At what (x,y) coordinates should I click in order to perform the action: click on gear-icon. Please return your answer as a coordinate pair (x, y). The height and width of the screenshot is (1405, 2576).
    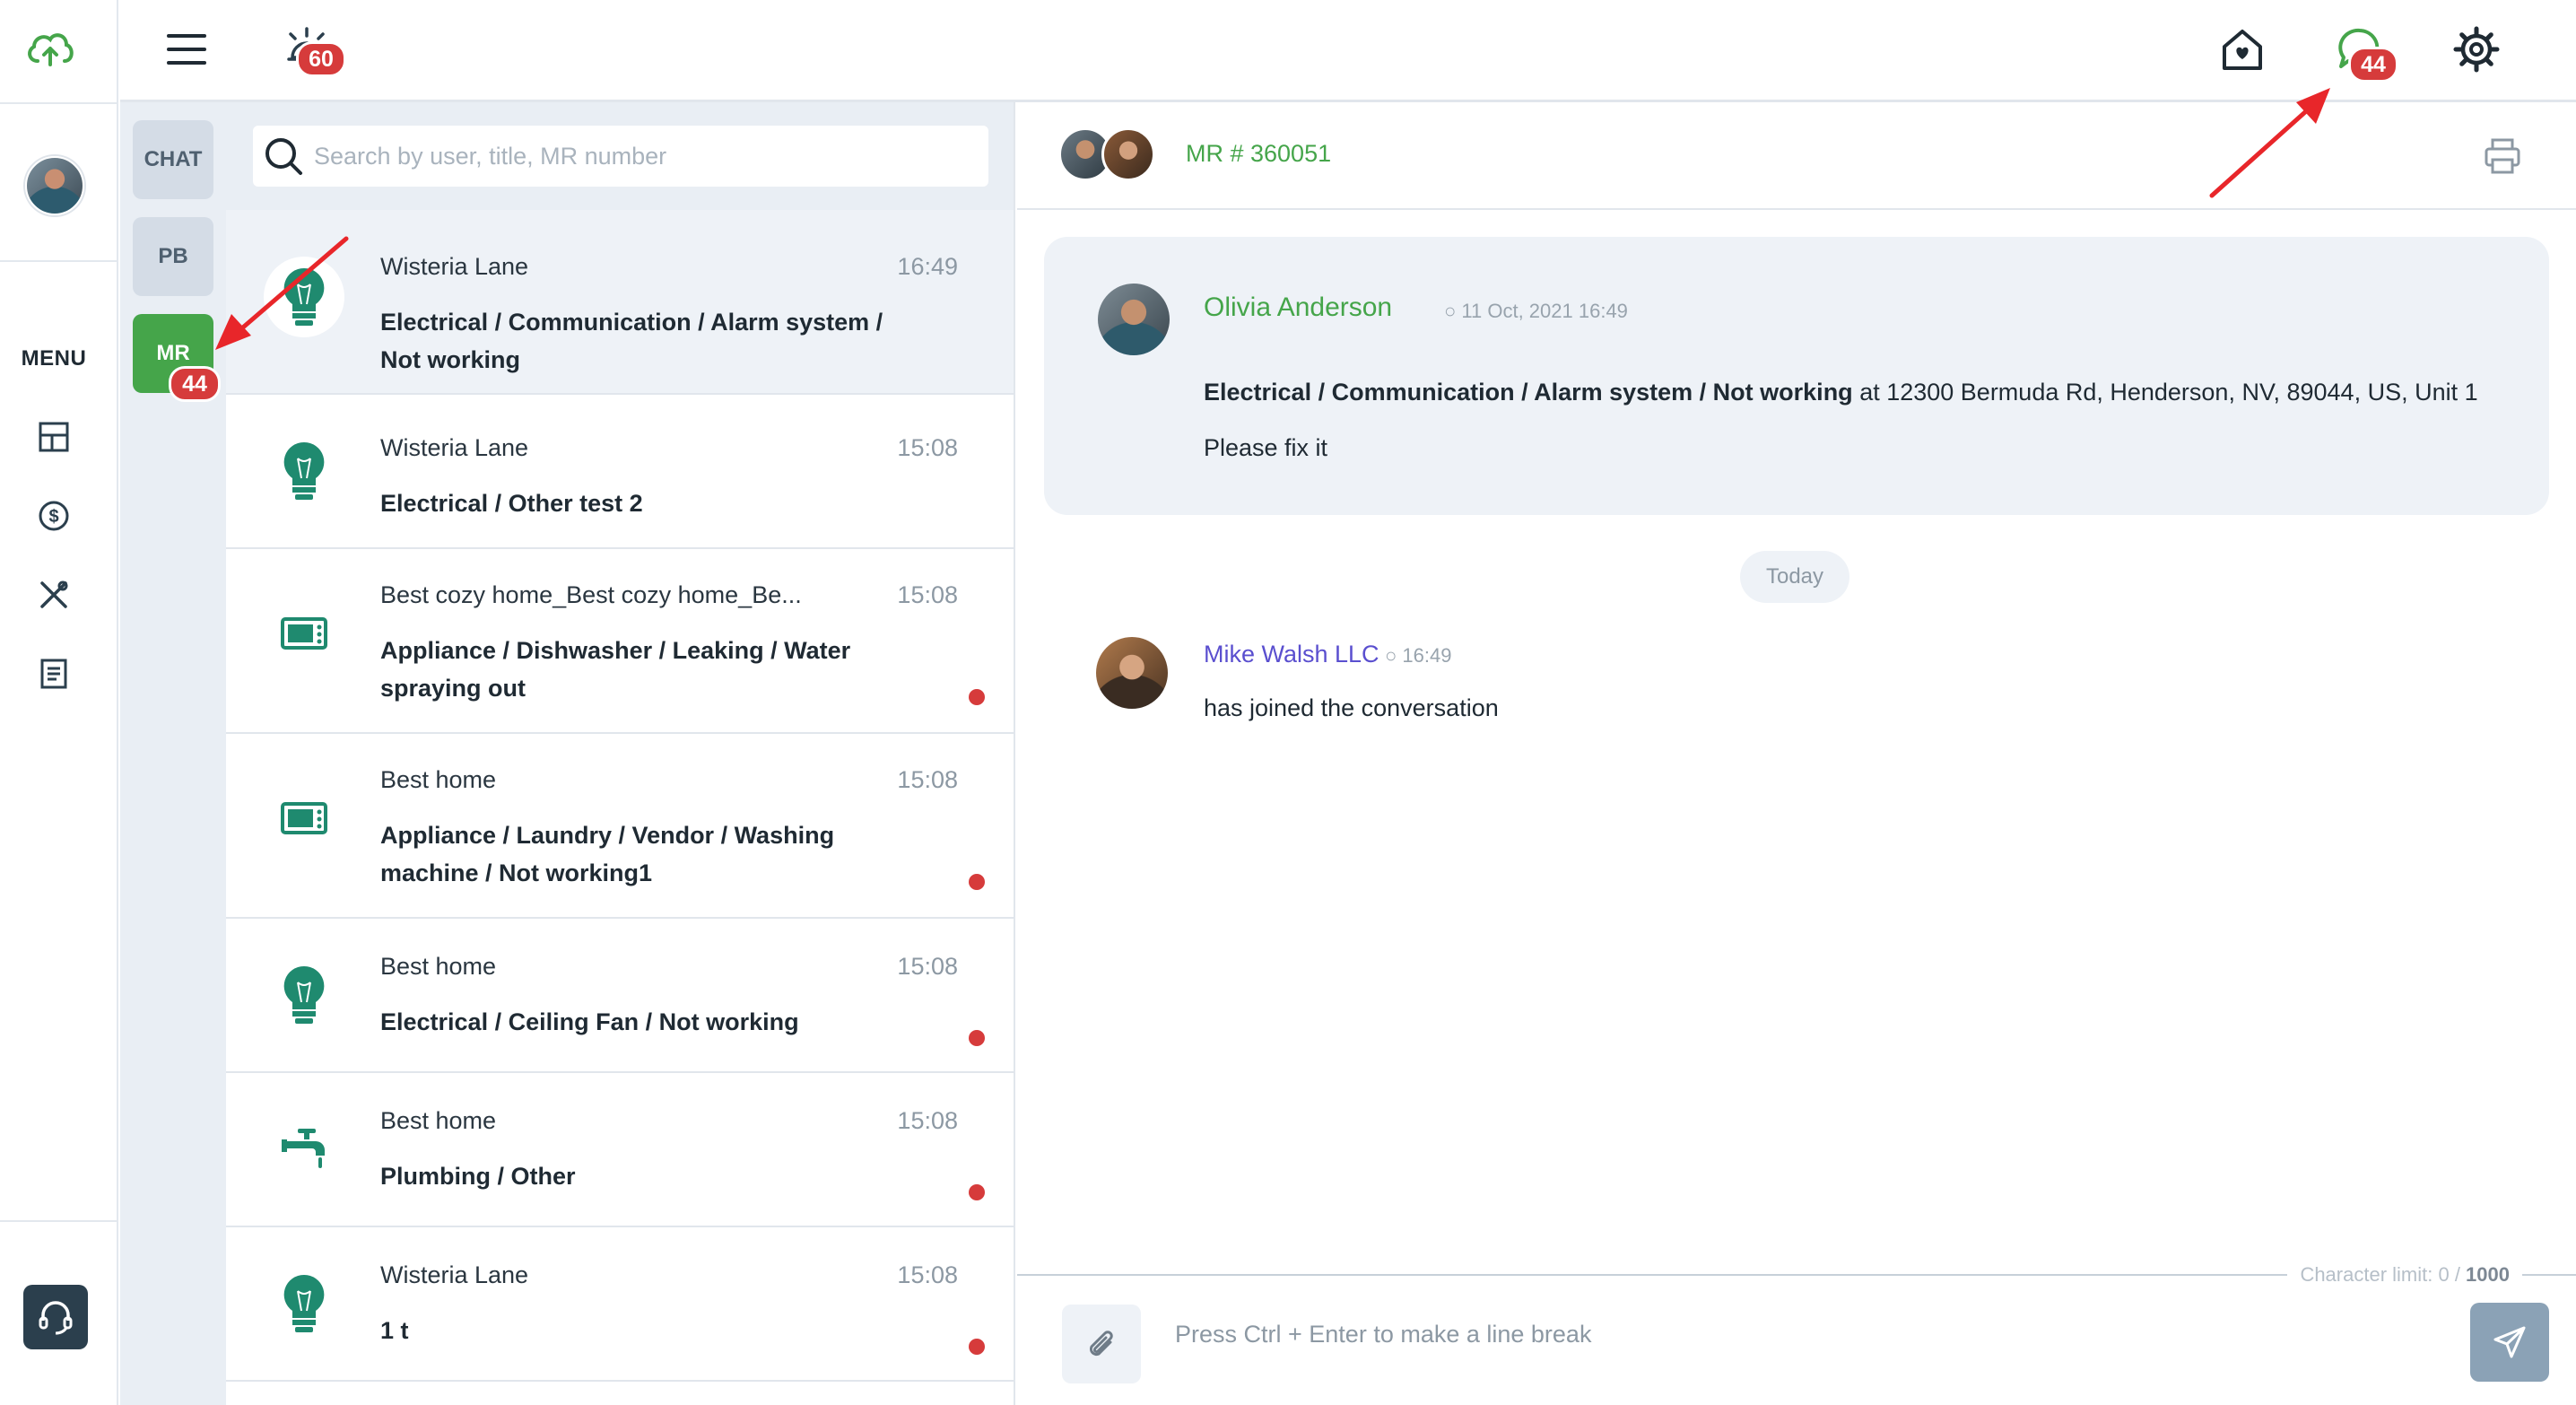
    Looking at the image, I should click on (2476, 49).